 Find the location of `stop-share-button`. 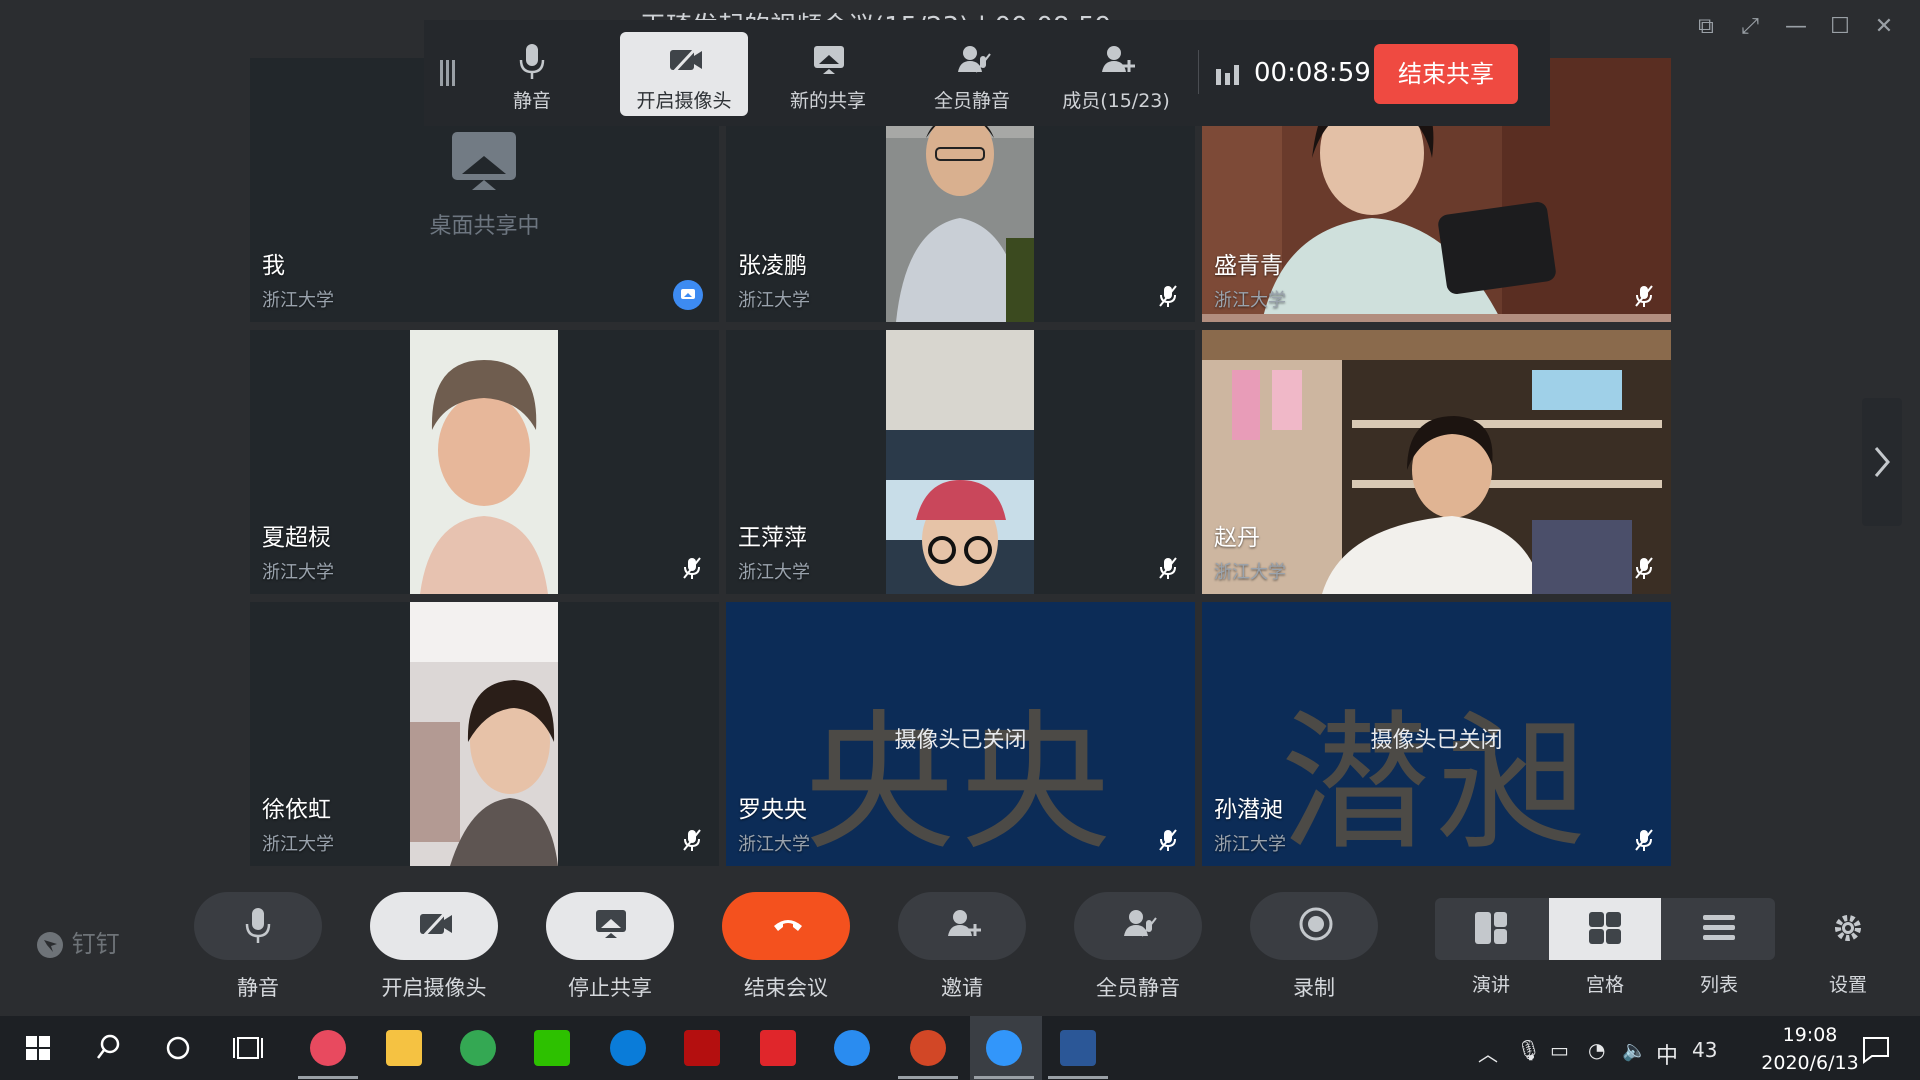

stop-share-button is located at coordinates (610, 926).